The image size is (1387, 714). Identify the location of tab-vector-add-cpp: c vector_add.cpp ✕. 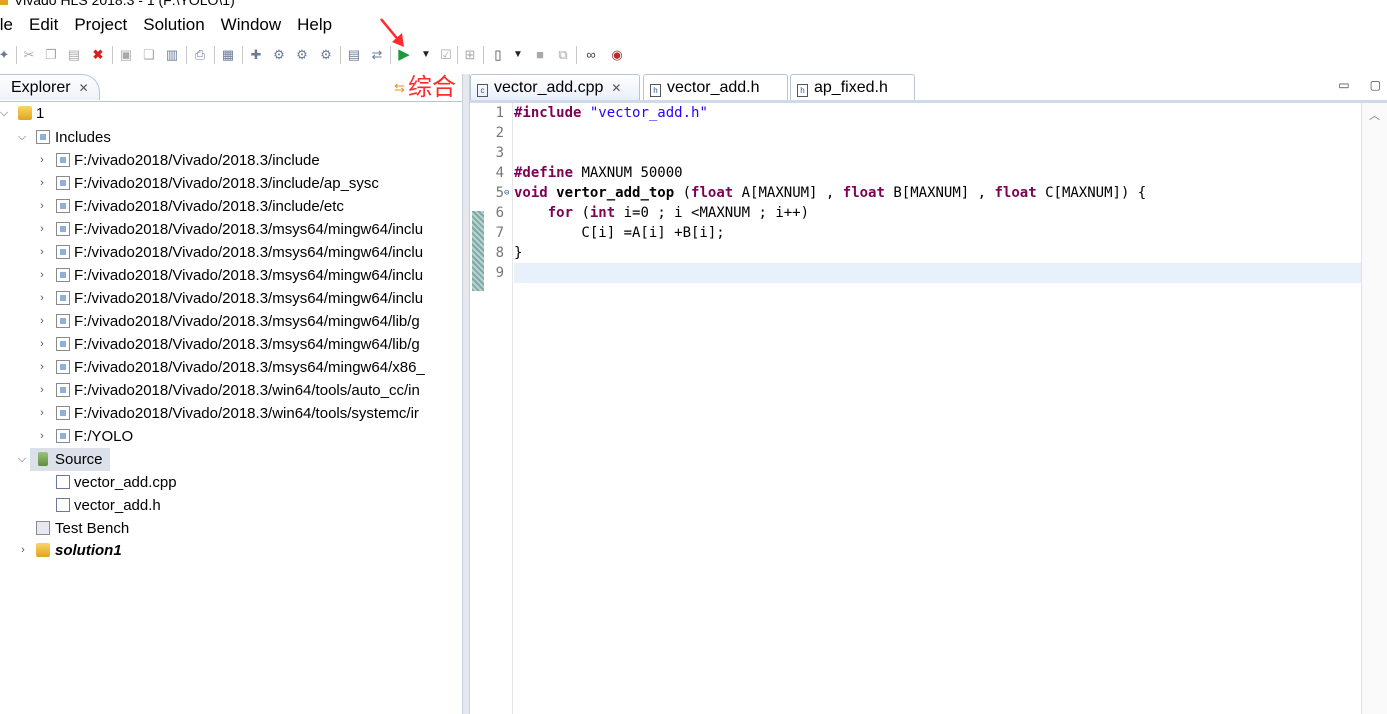
(555, 87).